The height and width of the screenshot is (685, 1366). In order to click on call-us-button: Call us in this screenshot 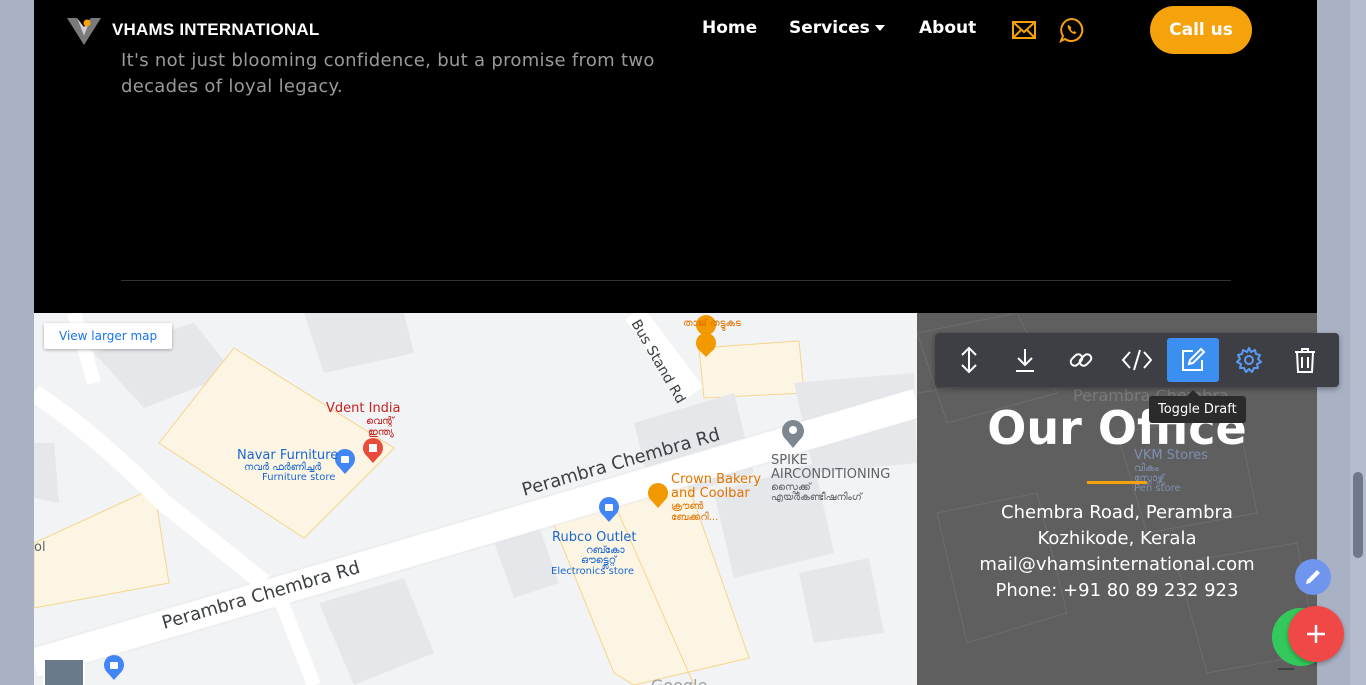, I will do `click(1201, 30)`.